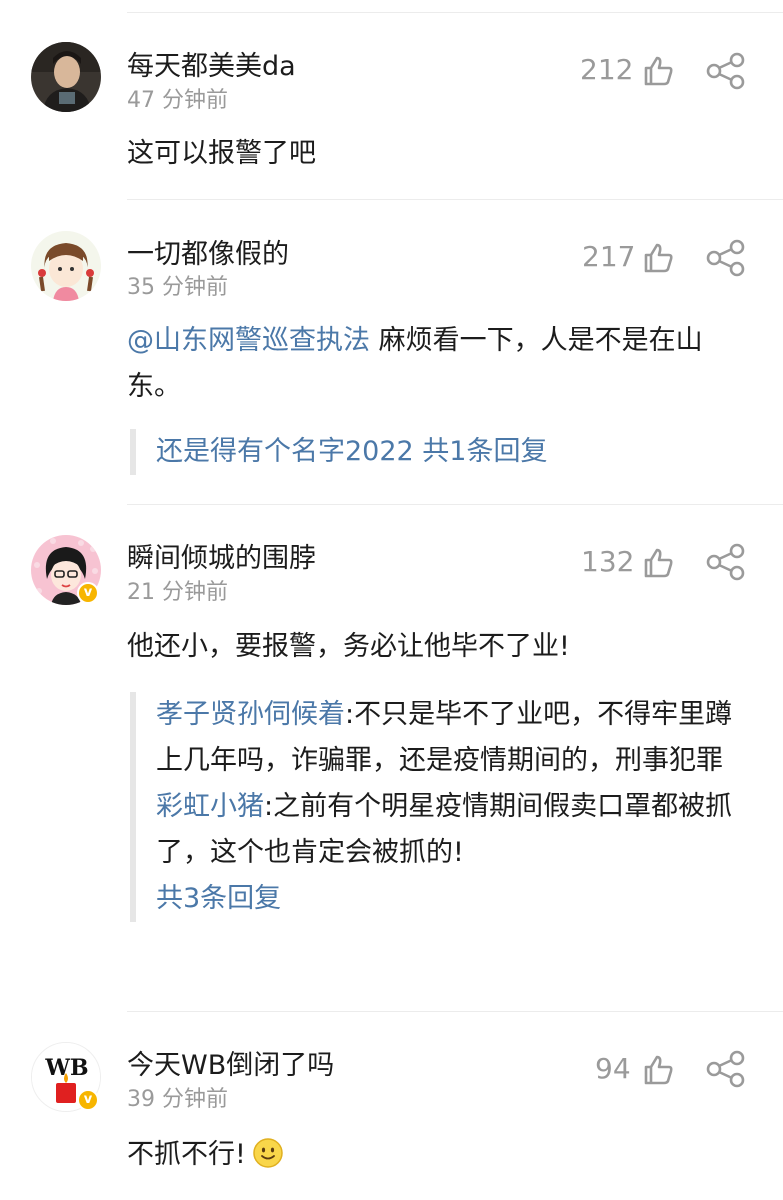 The height and width of the screenshot is (1200, 783). What do you see at coordinates (221, 559) in the screenshot?
I see `username: 瞬间倾城的围脖` at bounding box center [221, 559].